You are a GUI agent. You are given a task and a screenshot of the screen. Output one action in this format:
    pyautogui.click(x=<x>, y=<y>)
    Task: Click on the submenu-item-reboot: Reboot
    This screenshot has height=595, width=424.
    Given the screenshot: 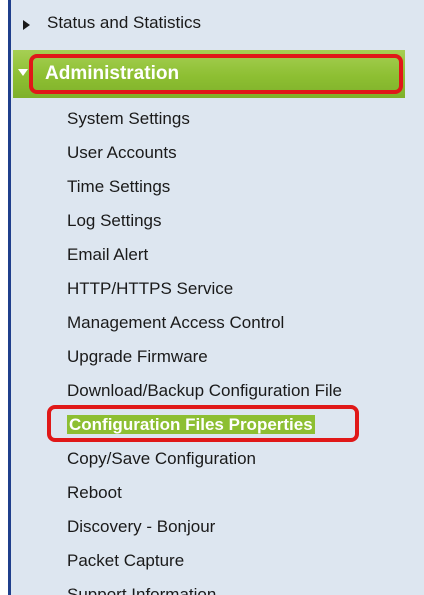 What is the action you would take?
    pyautogui.click(x=204, y=497)
    